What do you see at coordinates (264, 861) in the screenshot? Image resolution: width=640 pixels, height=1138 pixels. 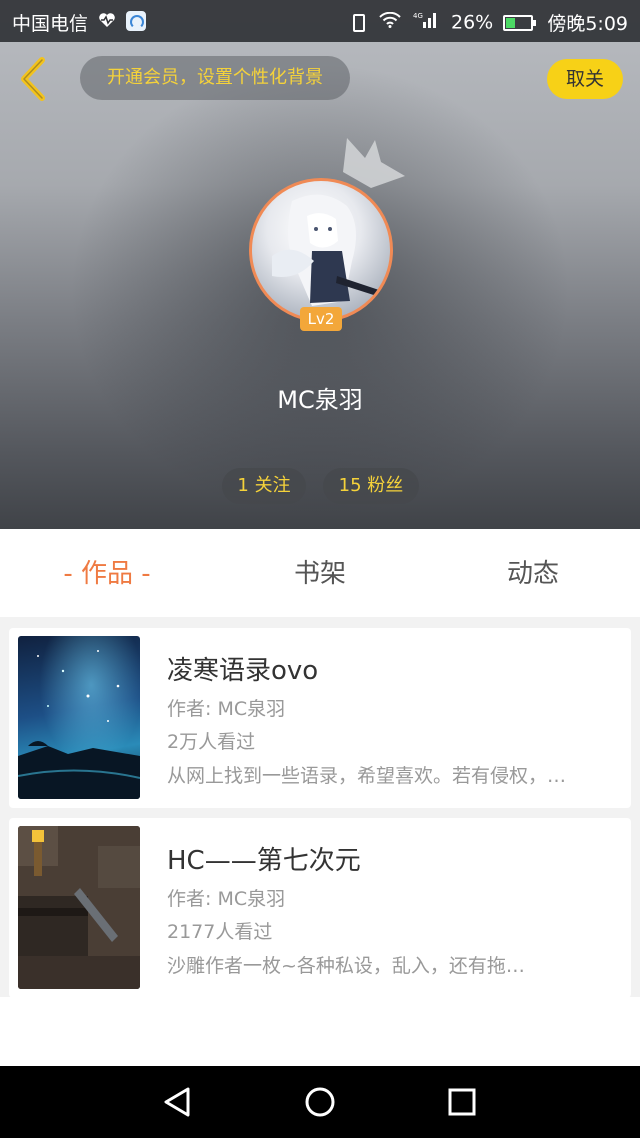 I see `work-title: HC——第七次元` at bounding box center [264, 861].